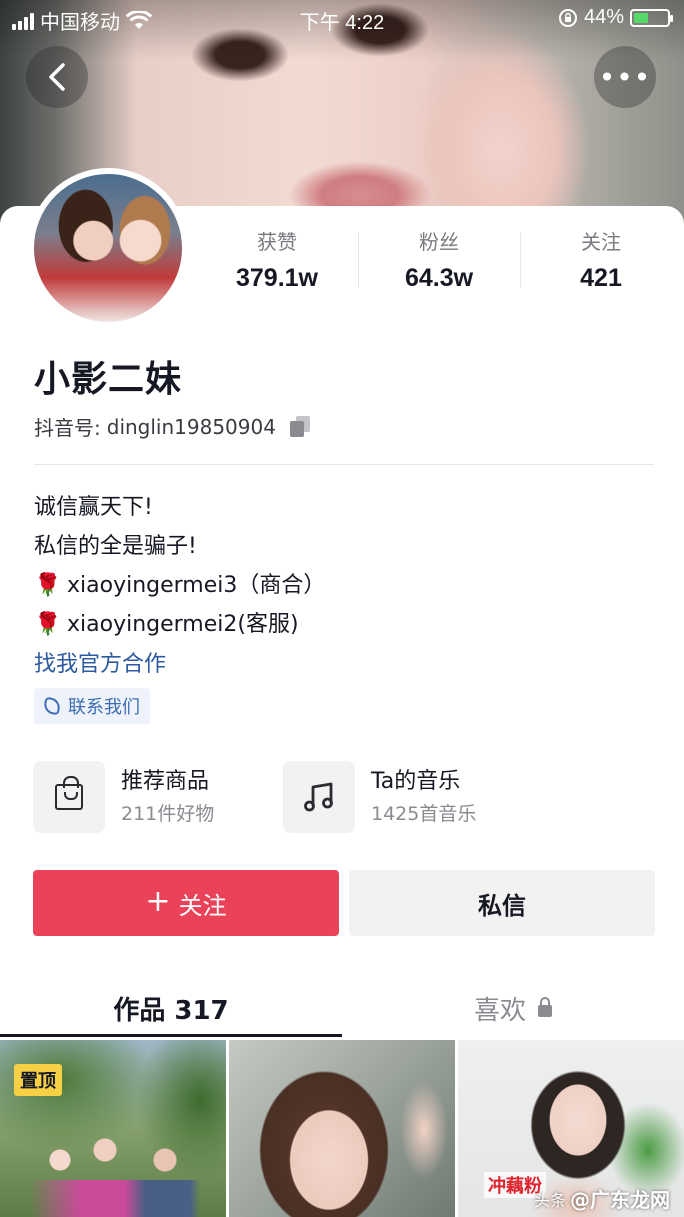 This screenshot has height=1217, width=684. I want to click on chevron-left-icon, so click(57, 77).